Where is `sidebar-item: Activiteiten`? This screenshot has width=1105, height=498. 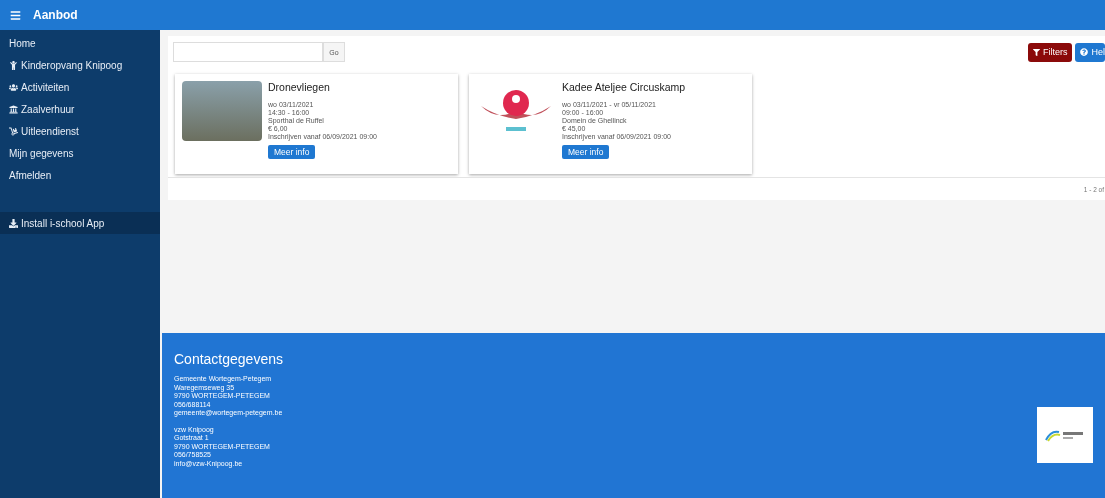
sidebar-item: Activiteiten is located at coordinates (80, 87).